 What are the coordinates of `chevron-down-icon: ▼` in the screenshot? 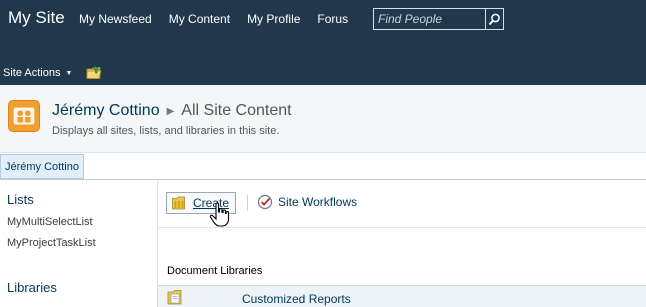 It's located at (69, 73).